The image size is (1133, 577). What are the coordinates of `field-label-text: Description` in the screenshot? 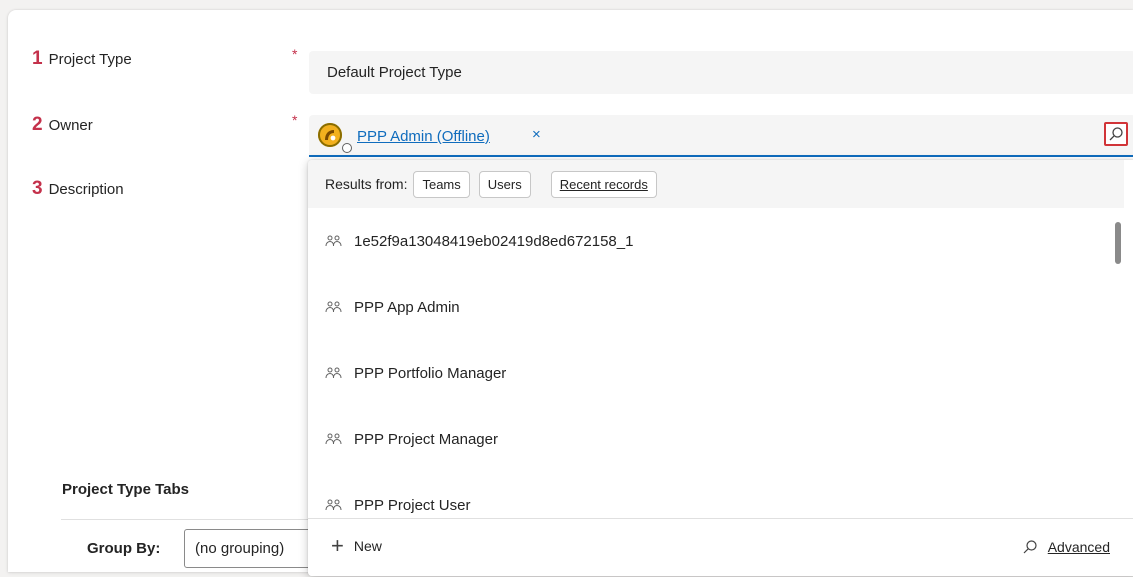 It's located at (86, 189).